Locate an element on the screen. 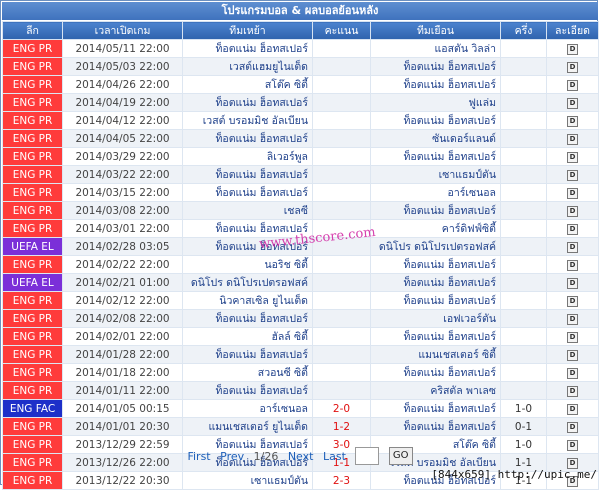  kickoff-time: 2014/03/22 22:00 is located at coordinates (122, 174).